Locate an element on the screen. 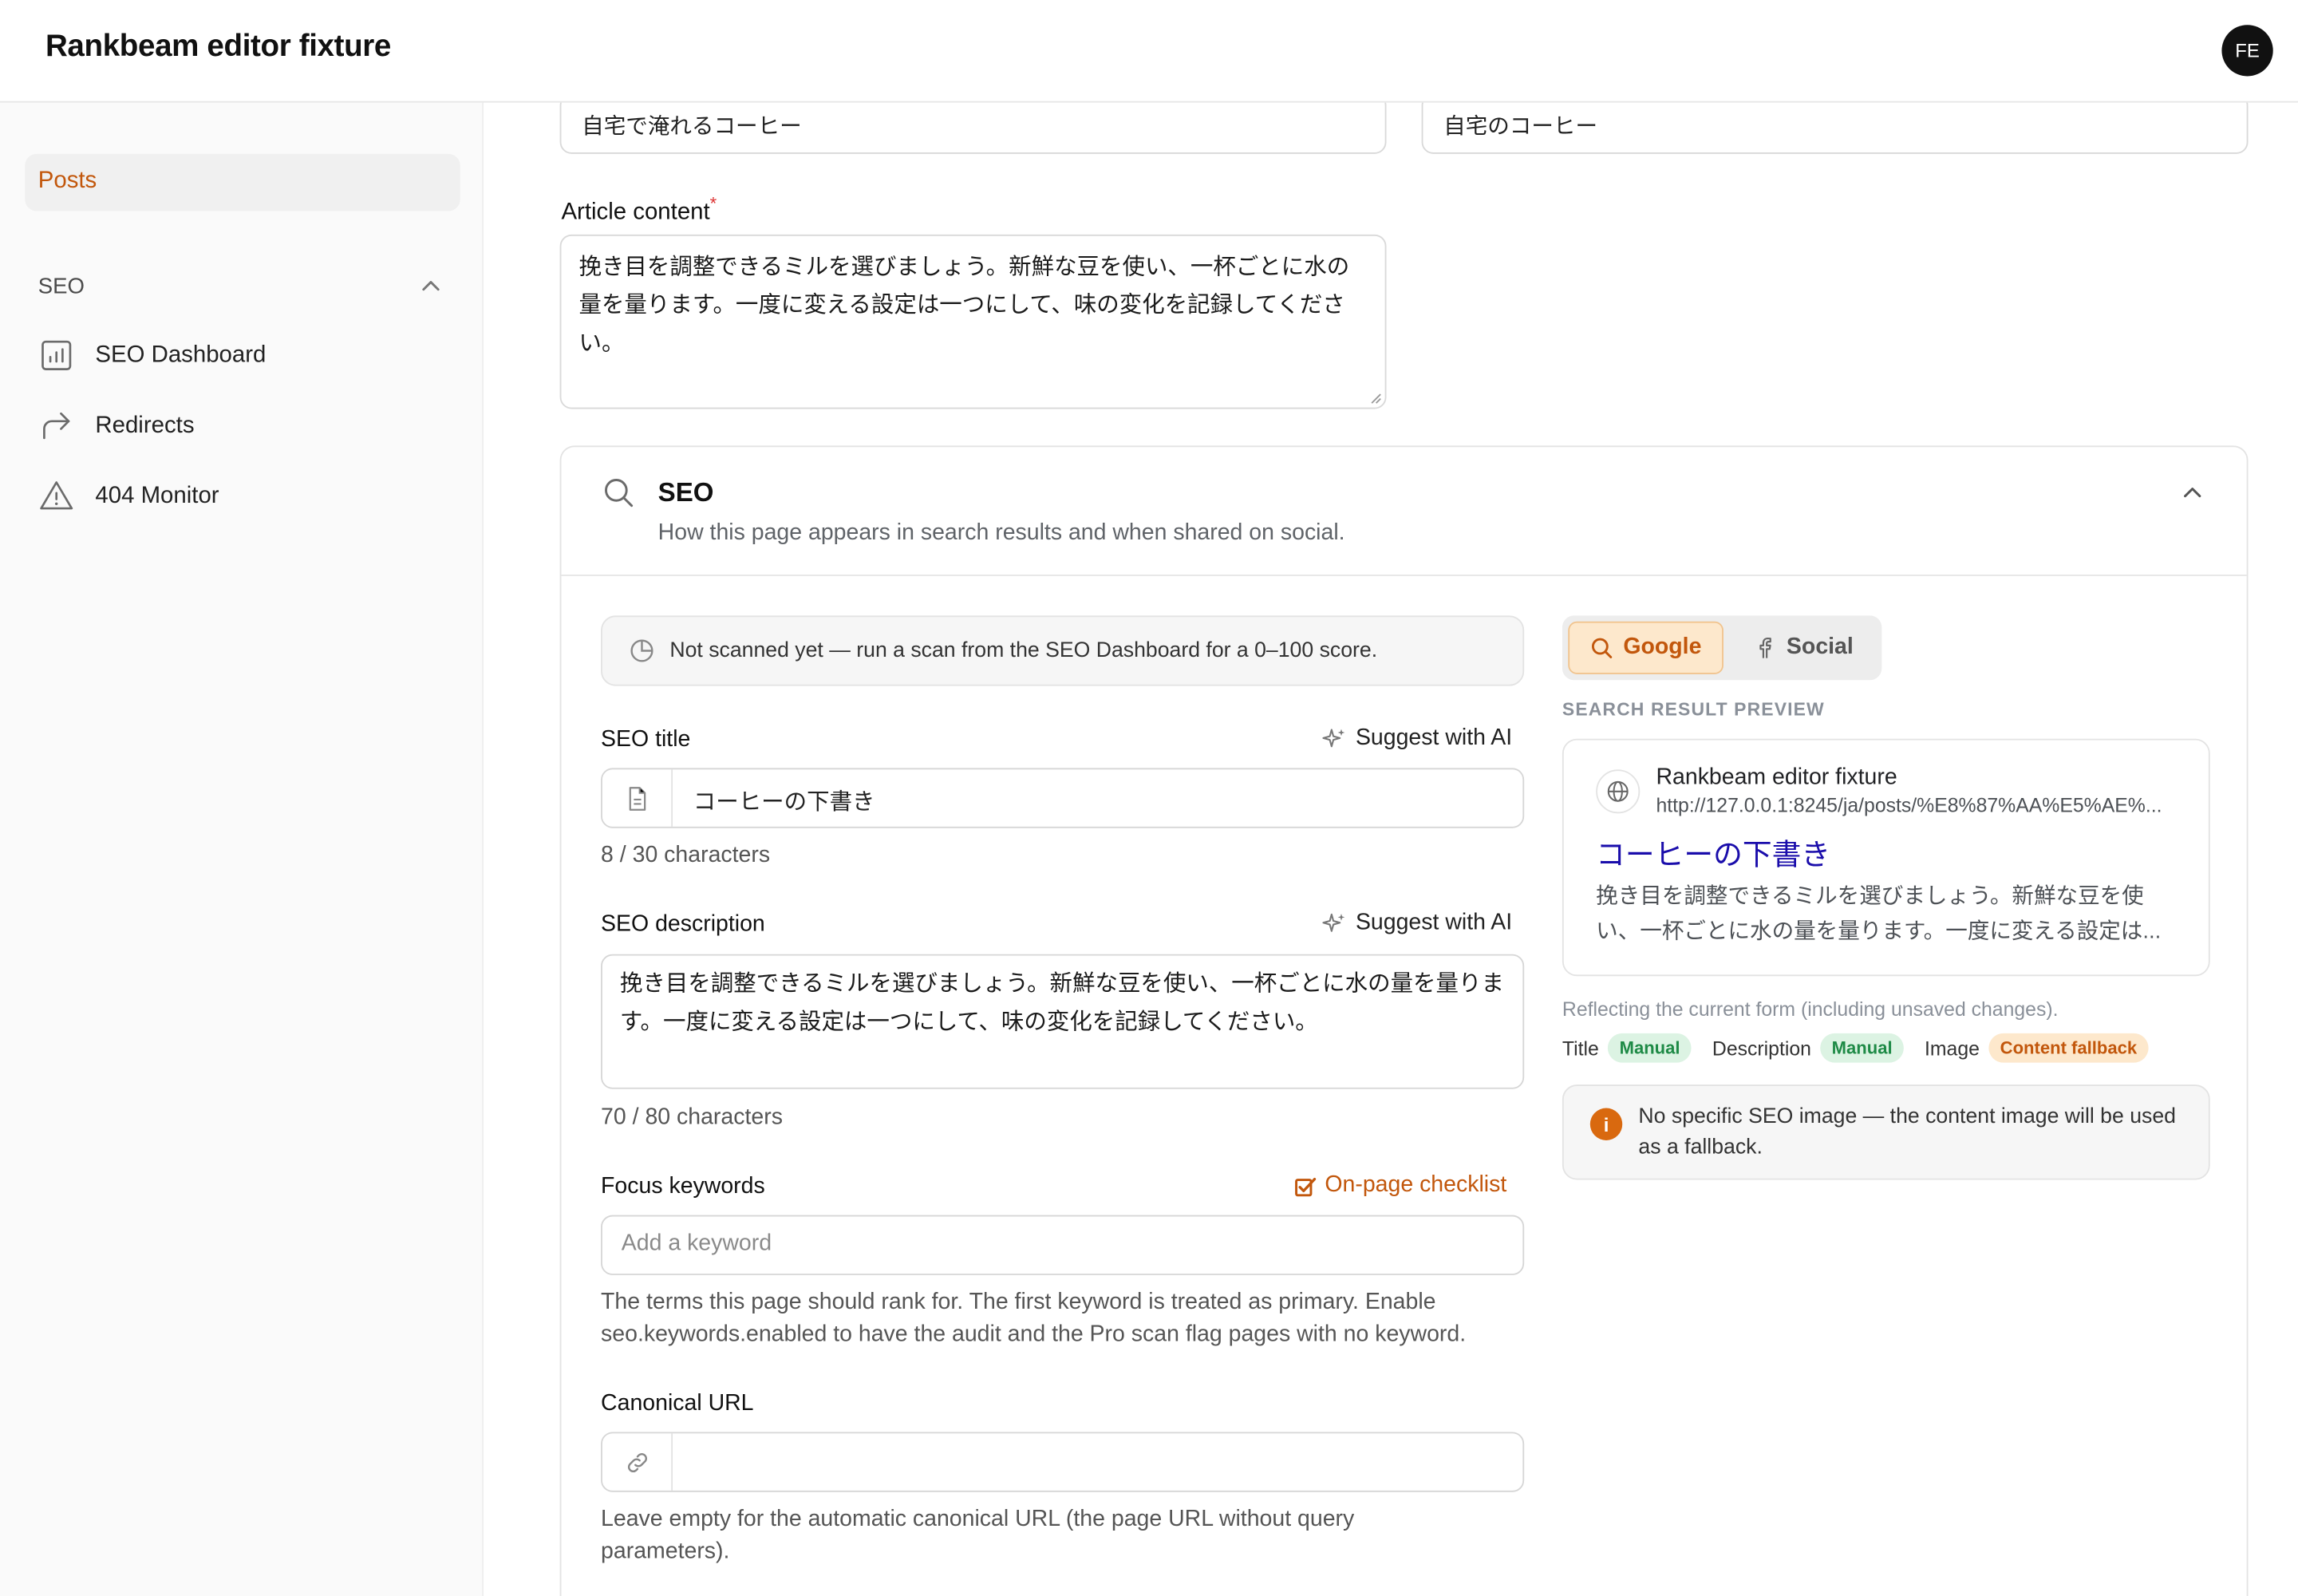 Image resolution: width=2298 pixels, height=1596 pixels. document-icon is located at coordinates (637, 798).